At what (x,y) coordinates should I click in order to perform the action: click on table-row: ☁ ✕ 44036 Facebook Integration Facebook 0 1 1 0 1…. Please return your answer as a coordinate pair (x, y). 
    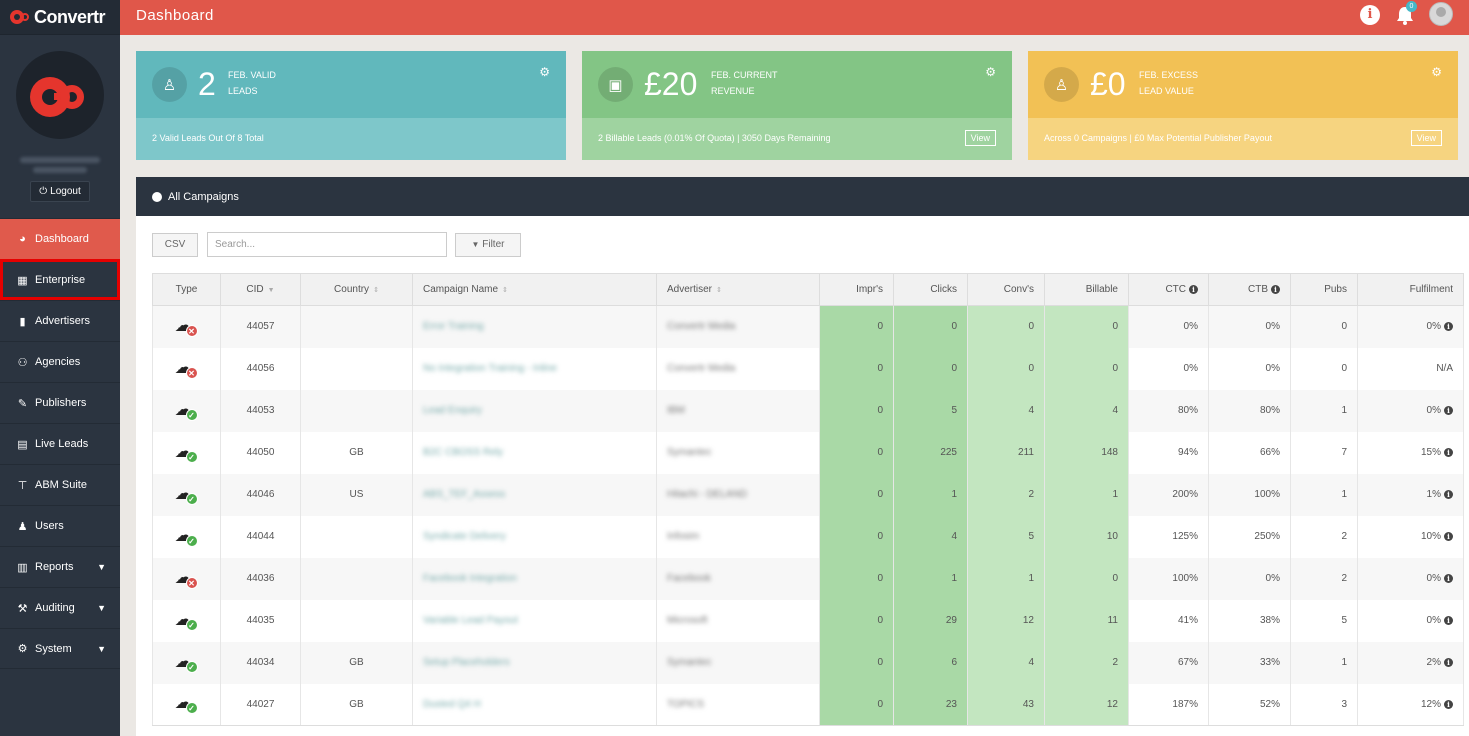
    Looking at the image, I should click on (808, 578).